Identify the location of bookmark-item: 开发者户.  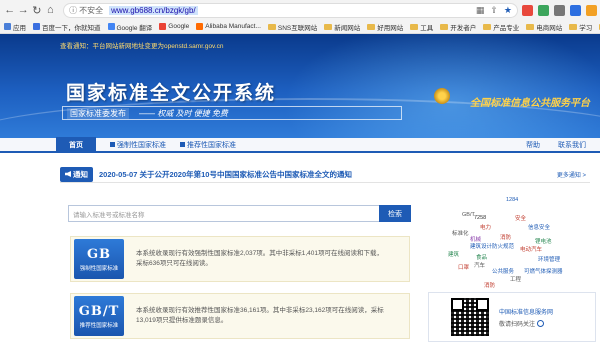
(458, 27).